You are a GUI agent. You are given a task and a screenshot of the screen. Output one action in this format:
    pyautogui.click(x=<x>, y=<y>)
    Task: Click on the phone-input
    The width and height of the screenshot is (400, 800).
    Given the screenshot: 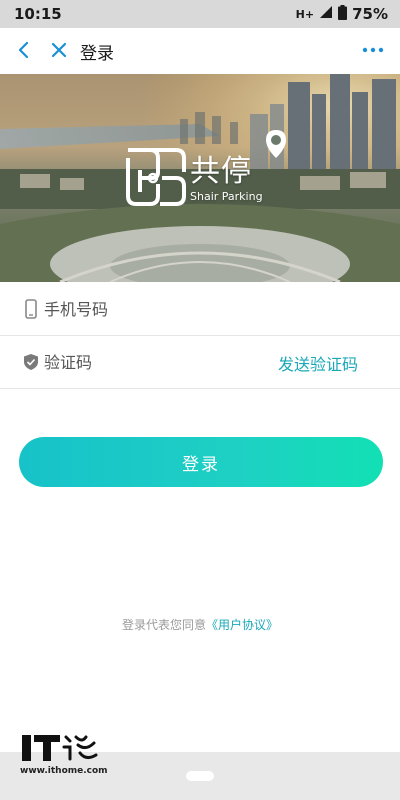 What is the action you would take?
    pyautogui.click(x=154, y=309)
    